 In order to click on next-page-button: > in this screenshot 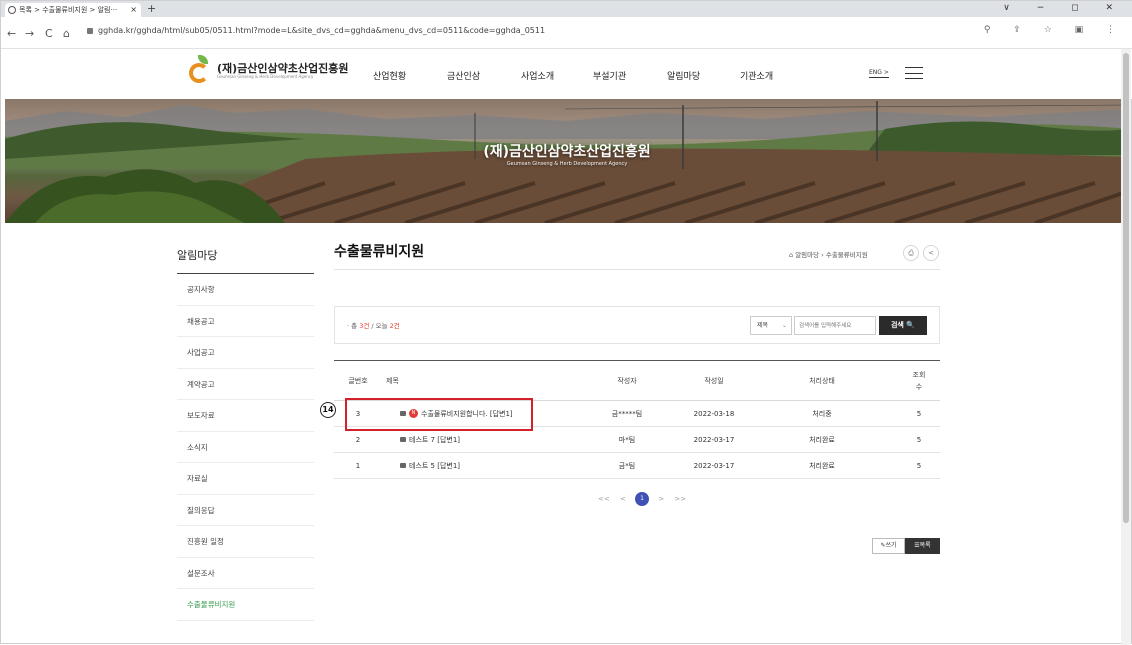, I will do `click(661, 499)`.